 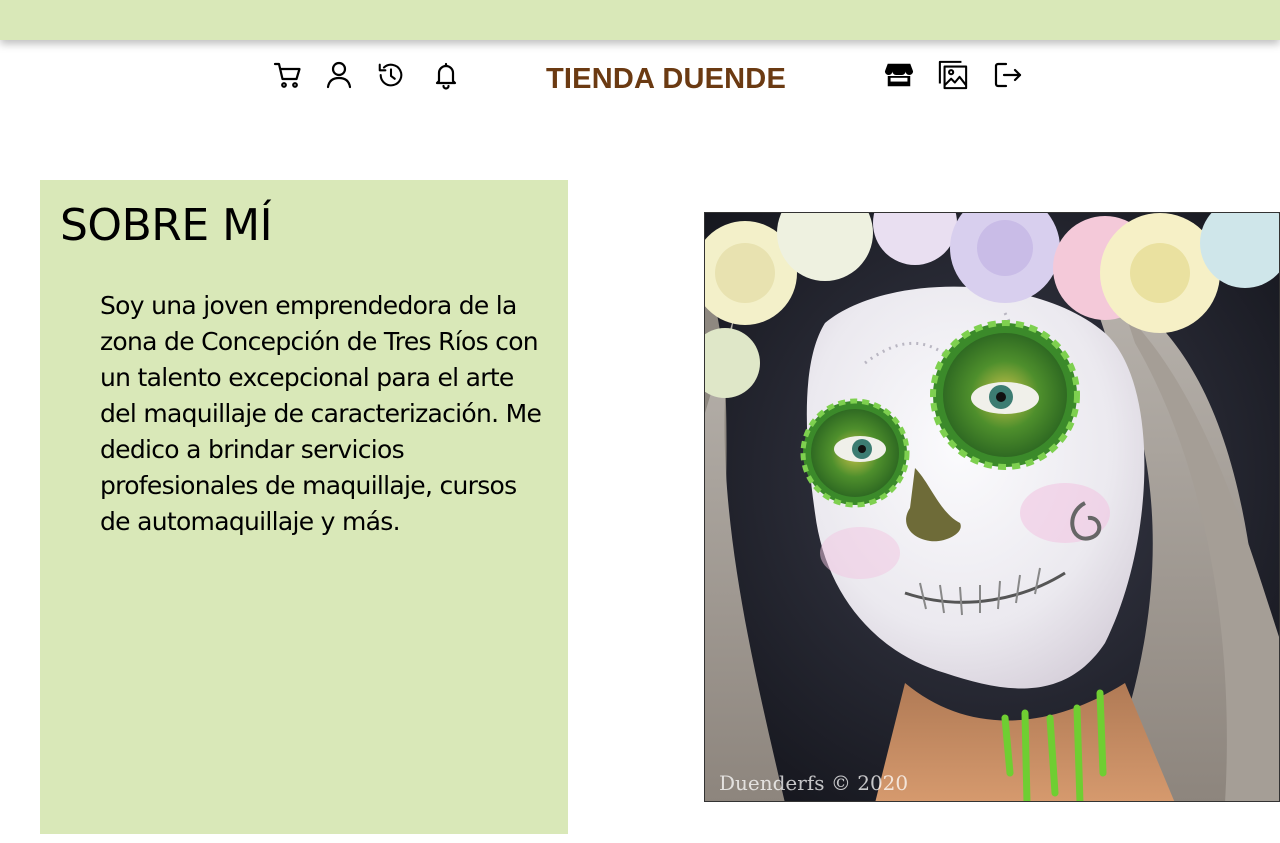 I want to click on main-navigation: TIENDA DUENDE, so click(x=640, y=80).